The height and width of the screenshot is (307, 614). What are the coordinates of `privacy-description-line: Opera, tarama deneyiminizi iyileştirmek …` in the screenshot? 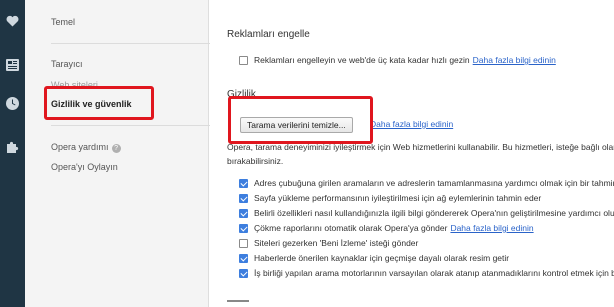 It's located at (420, 147).